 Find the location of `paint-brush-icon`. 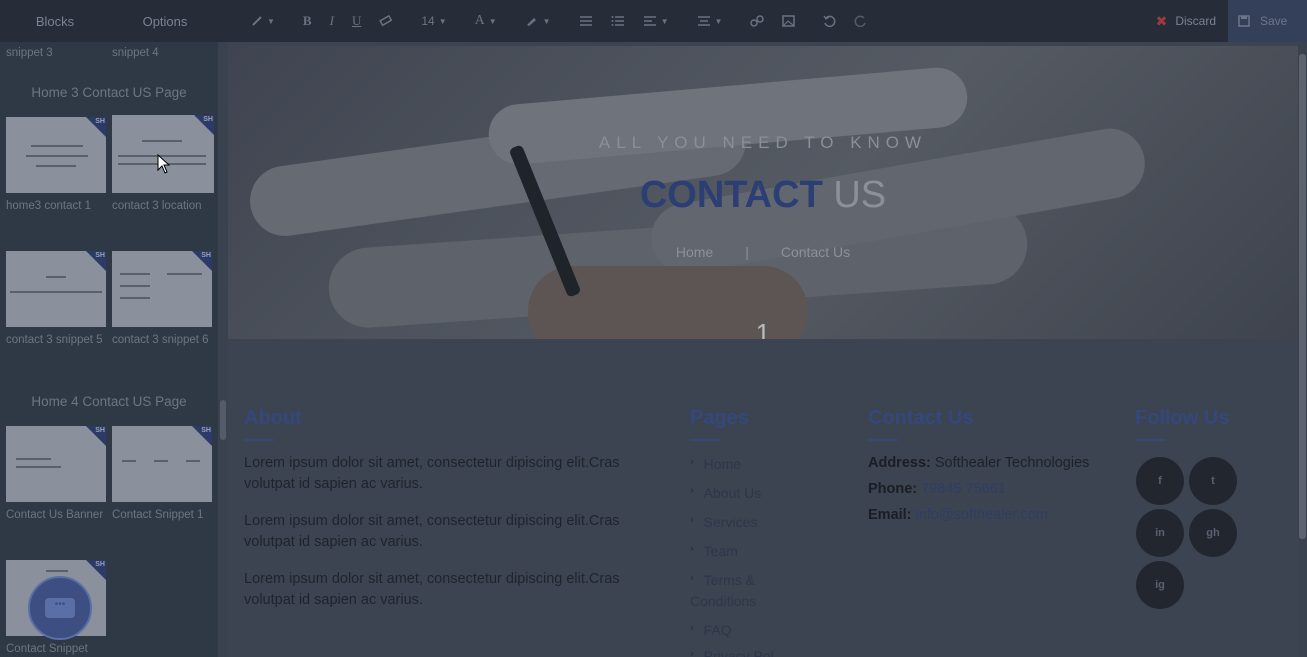

paint-brush-icon is located at coordinates (531, 22).